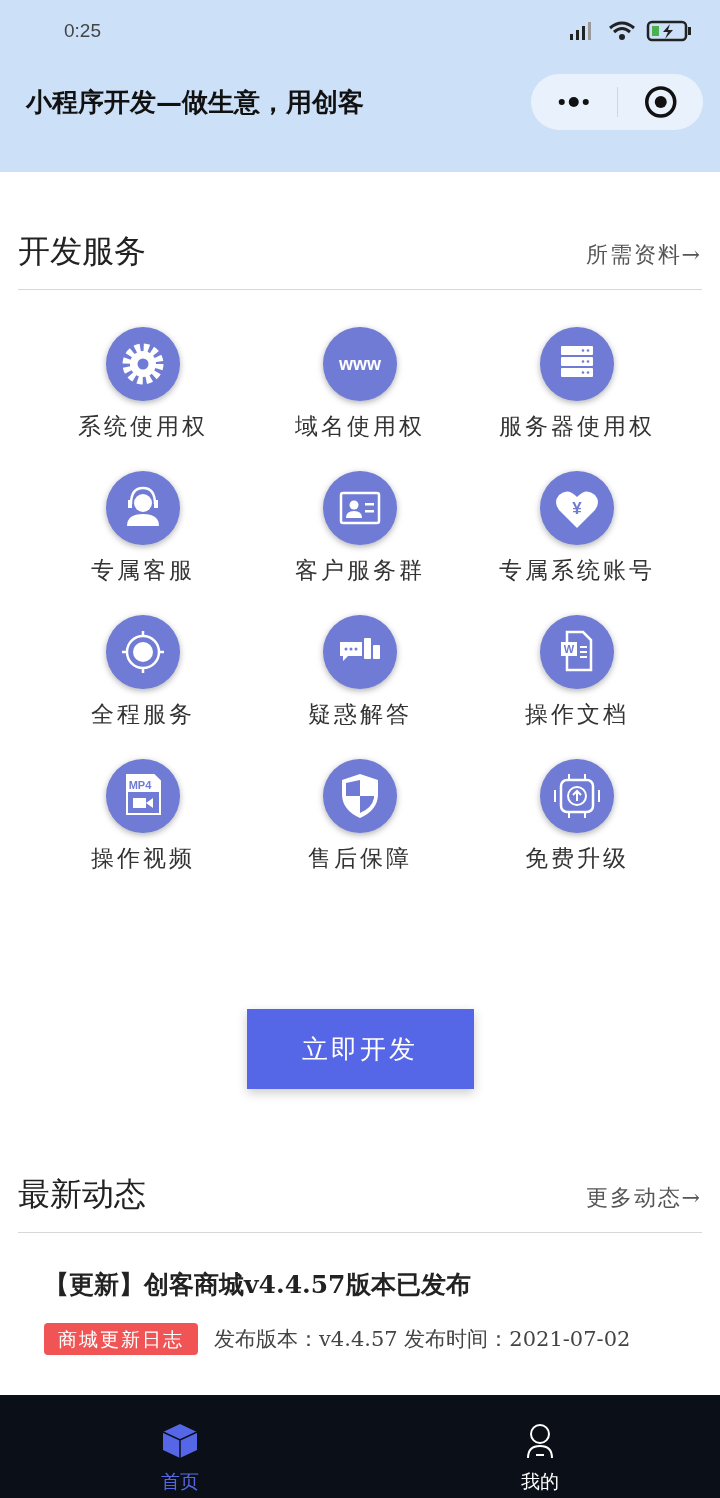  What do you see at coordinates (576, 714) in the screenshot?
I see `service-label: 操作文档` at bounding box center [576, 714].